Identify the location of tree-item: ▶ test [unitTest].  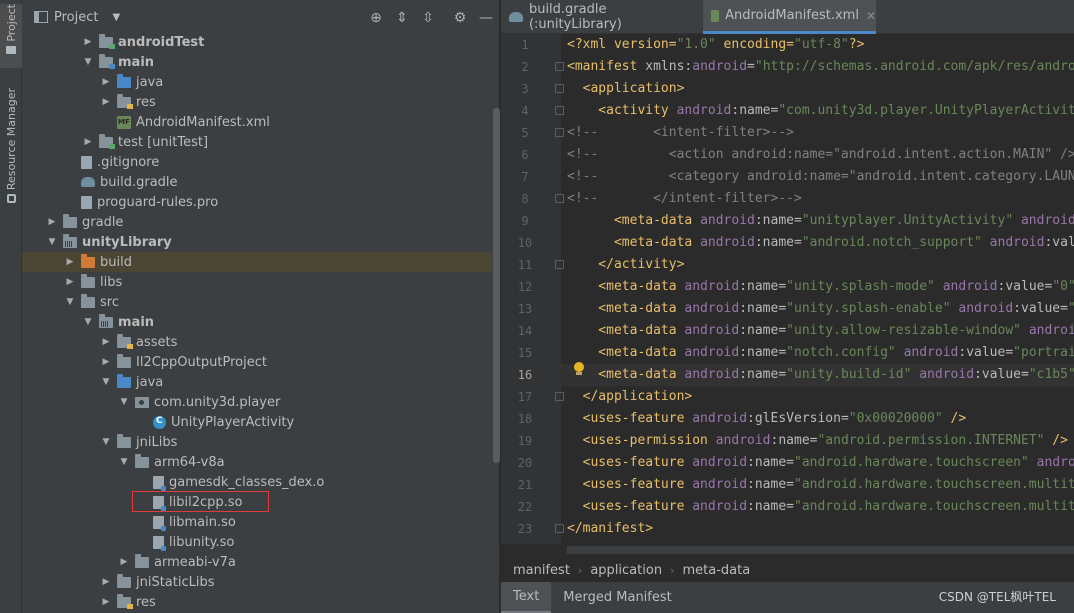
(257, 142).